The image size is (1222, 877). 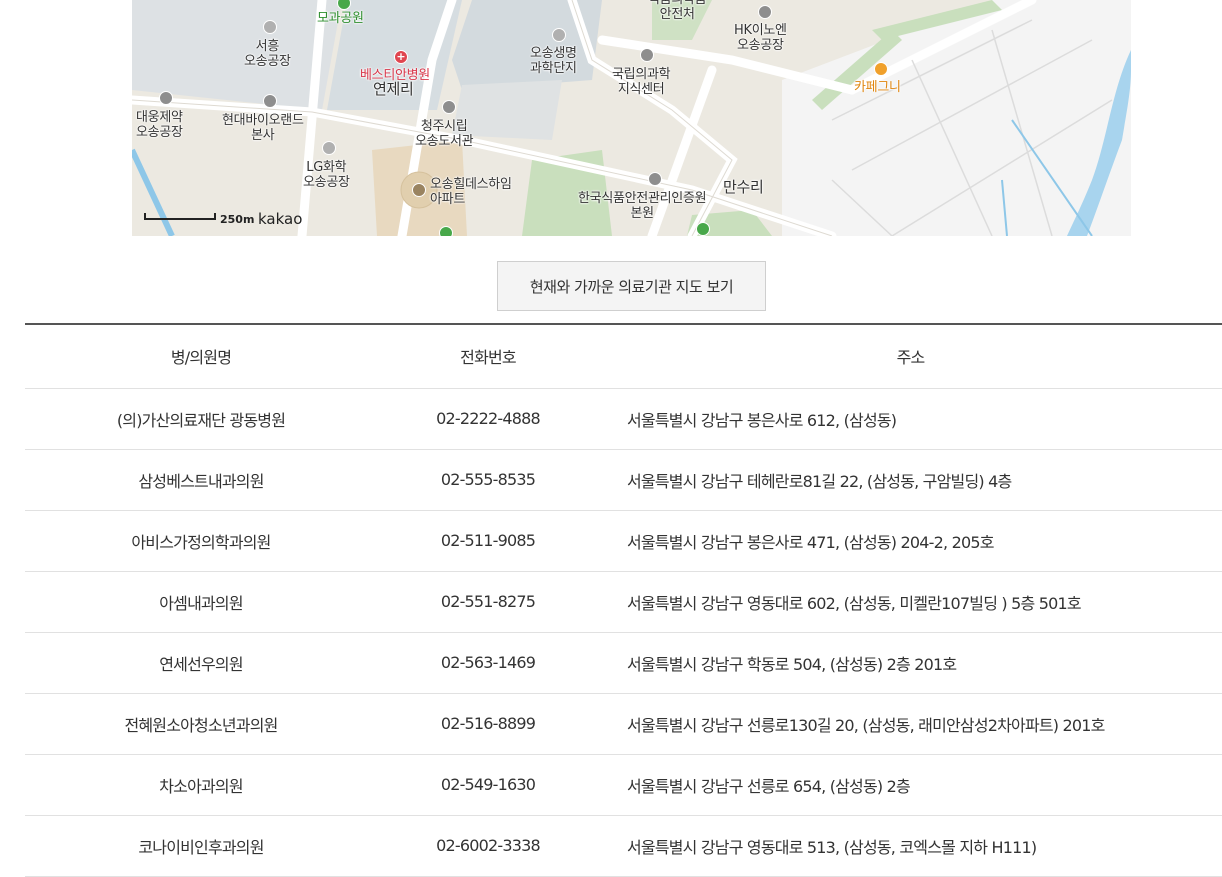 What do you see at coordinates (553, 61) in the screenshot?
I see `map-label-bio-complex: 오송생명 과학단지` at bounding box center [553, 61].